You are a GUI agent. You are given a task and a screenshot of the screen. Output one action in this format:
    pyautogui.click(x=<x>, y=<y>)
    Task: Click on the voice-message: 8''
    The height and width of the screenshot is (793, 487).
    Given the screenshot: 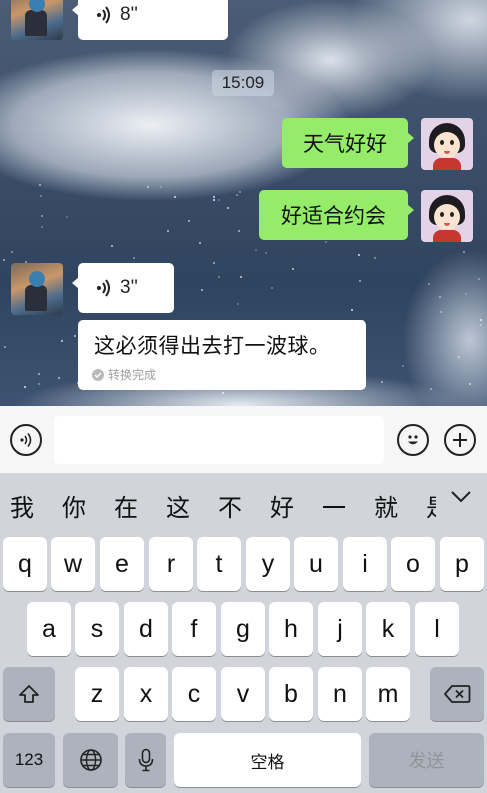 What is the action you would take?
    pyautogui.click(x=117, y=20)
    